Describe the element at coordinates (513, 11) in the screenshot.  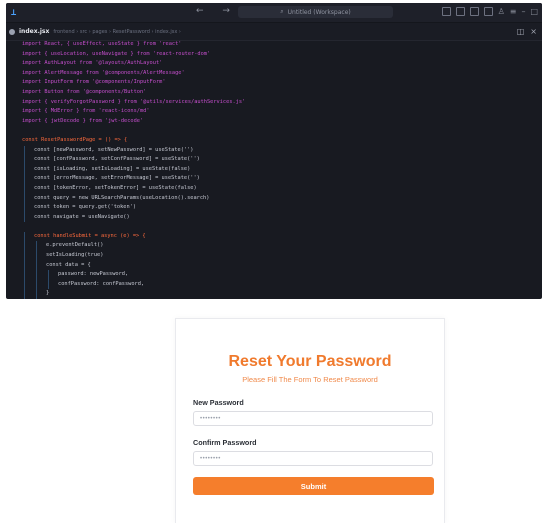
I see `settings-icon: ≡` at that location.